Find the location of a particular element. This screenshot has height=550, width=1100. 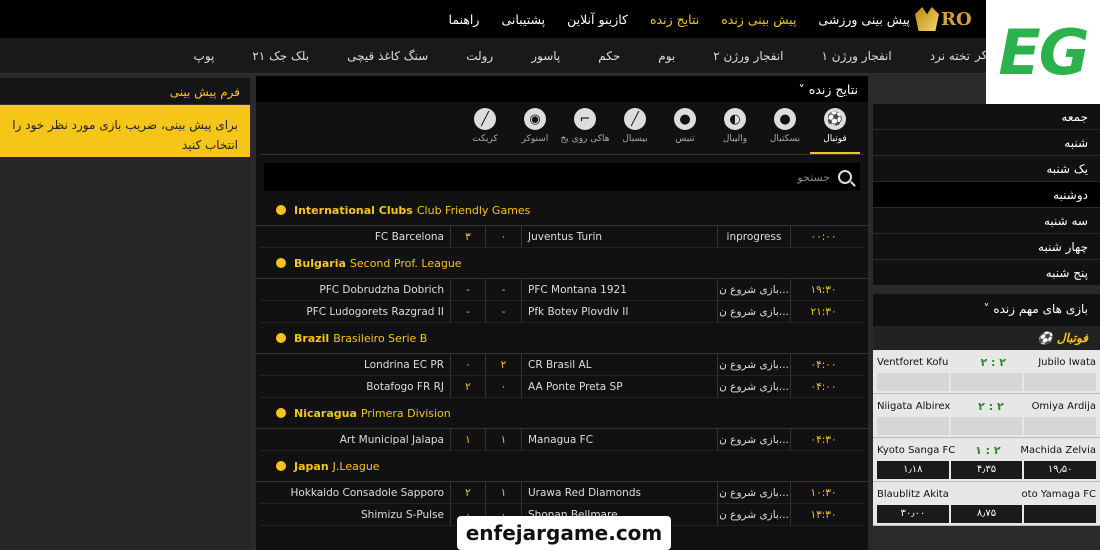

away-score: ۱ is located at coordinates (504, 492).